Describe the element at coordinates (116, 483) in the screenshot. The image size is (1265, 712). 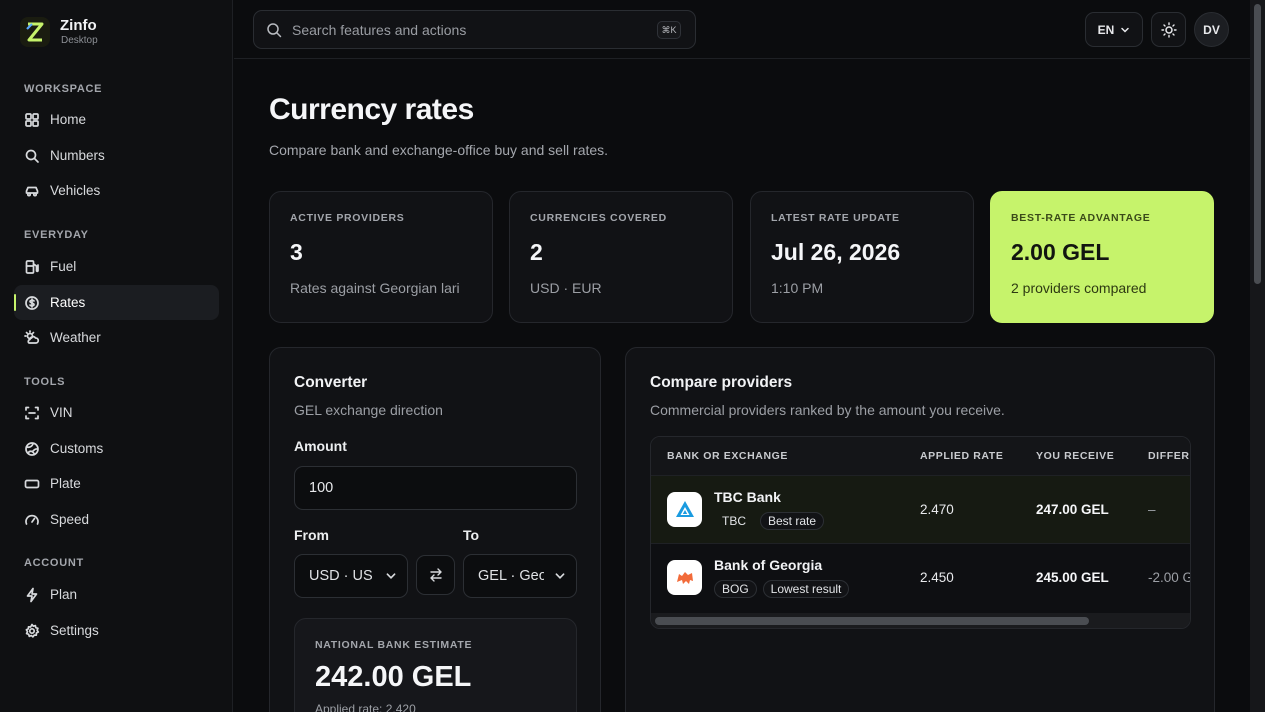
I see `sidebar-item-plate: Plate` at that location.